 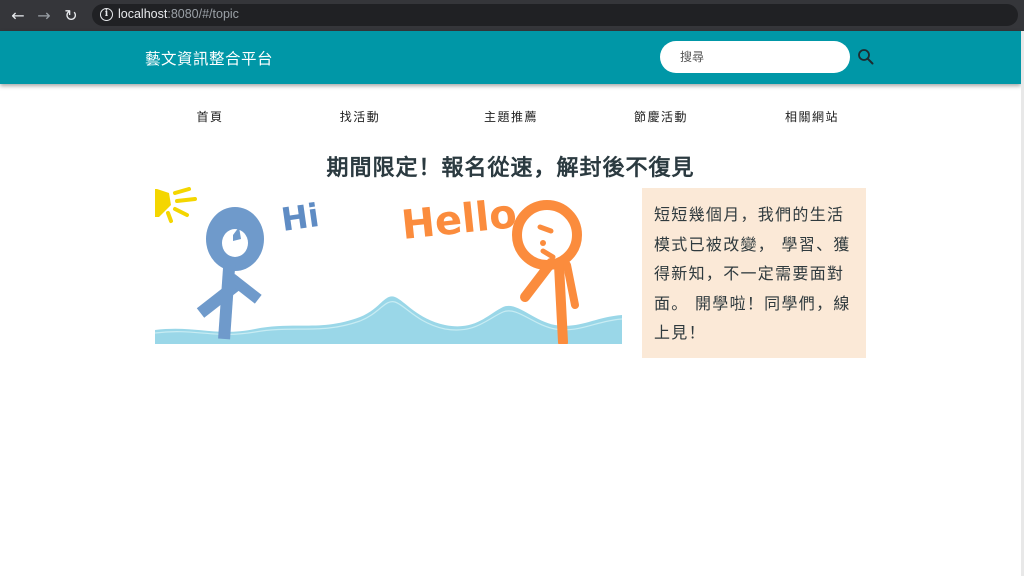 I want to click on back-icon: ←, so click(x=18, y=16).